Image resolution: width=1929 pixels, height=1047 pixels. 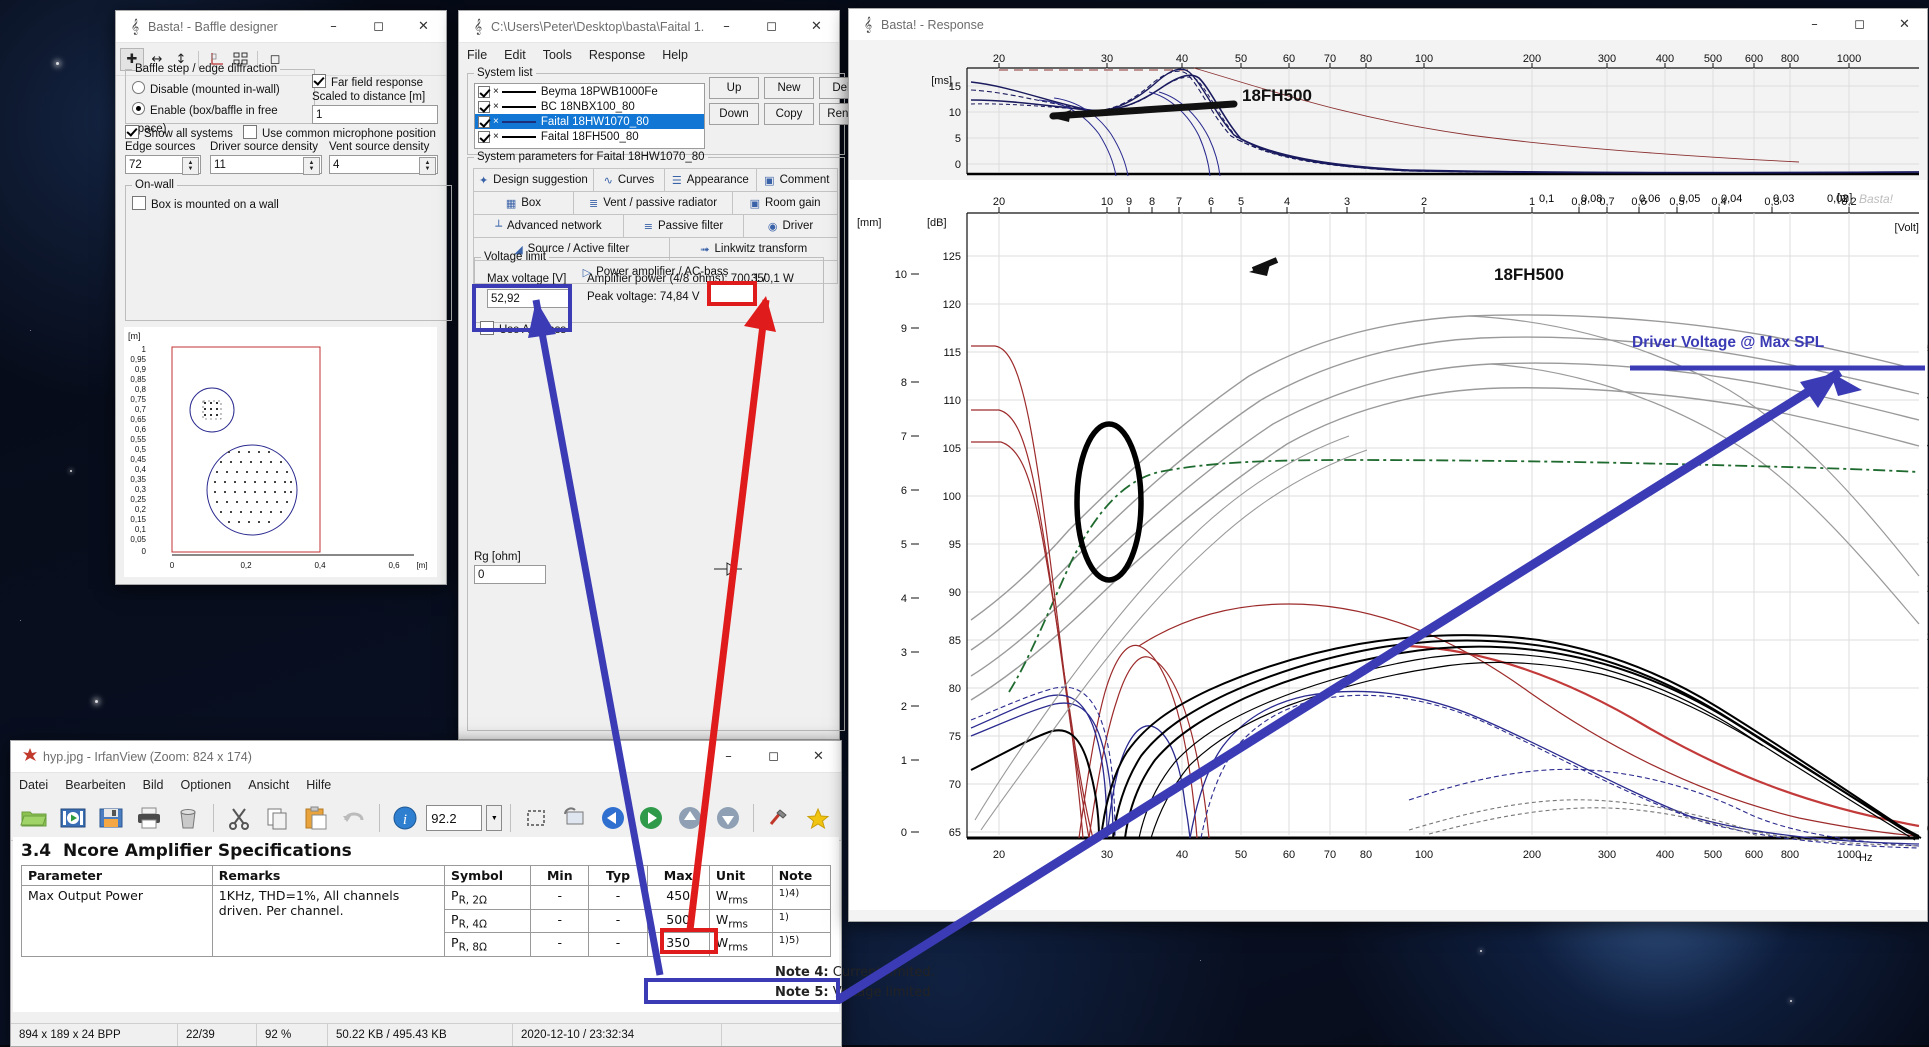 What do you see at coordinates (318, 785) in the screenshot?
I see `menu-hilfe: Hilfe` at bounding box center [318, 785].